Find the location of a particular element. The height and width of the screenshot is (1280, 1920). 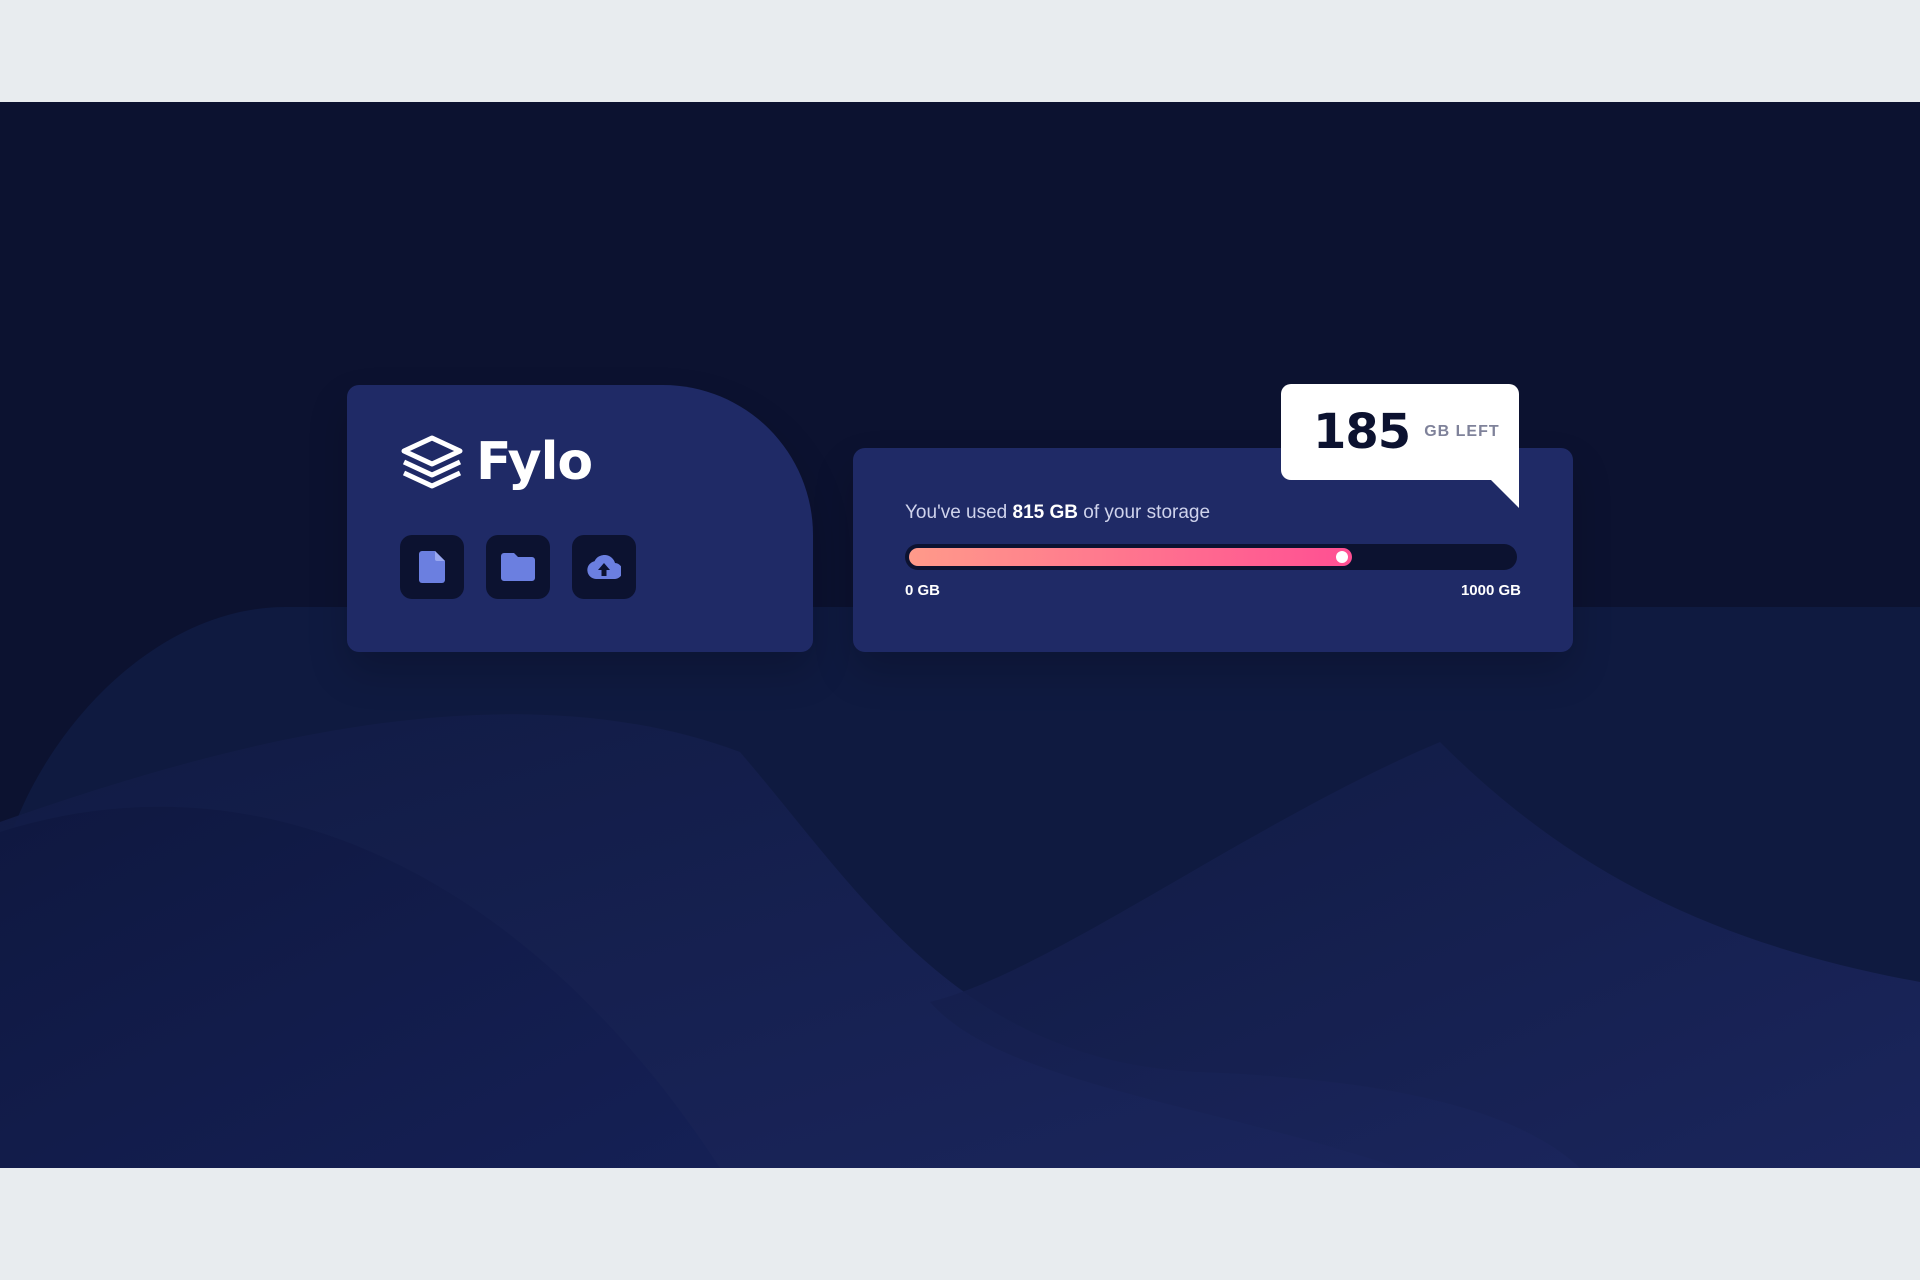

max-storage-label: 1000 GB is located at coordinates (1490, 590).